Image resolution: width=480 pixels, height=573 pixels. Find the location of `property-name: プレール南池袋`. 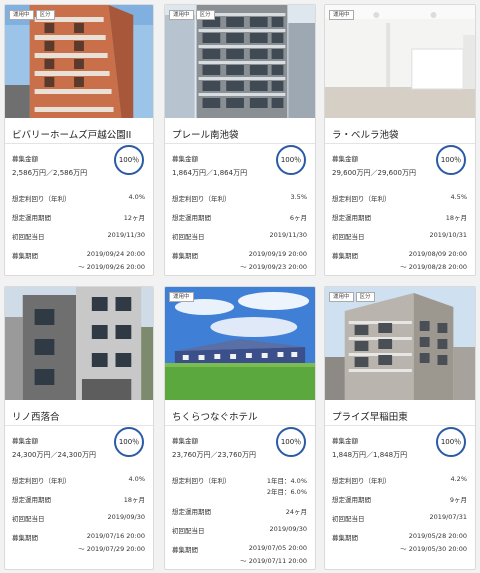

property-name: プレール南池袋 is located at coordinates (205, 134).